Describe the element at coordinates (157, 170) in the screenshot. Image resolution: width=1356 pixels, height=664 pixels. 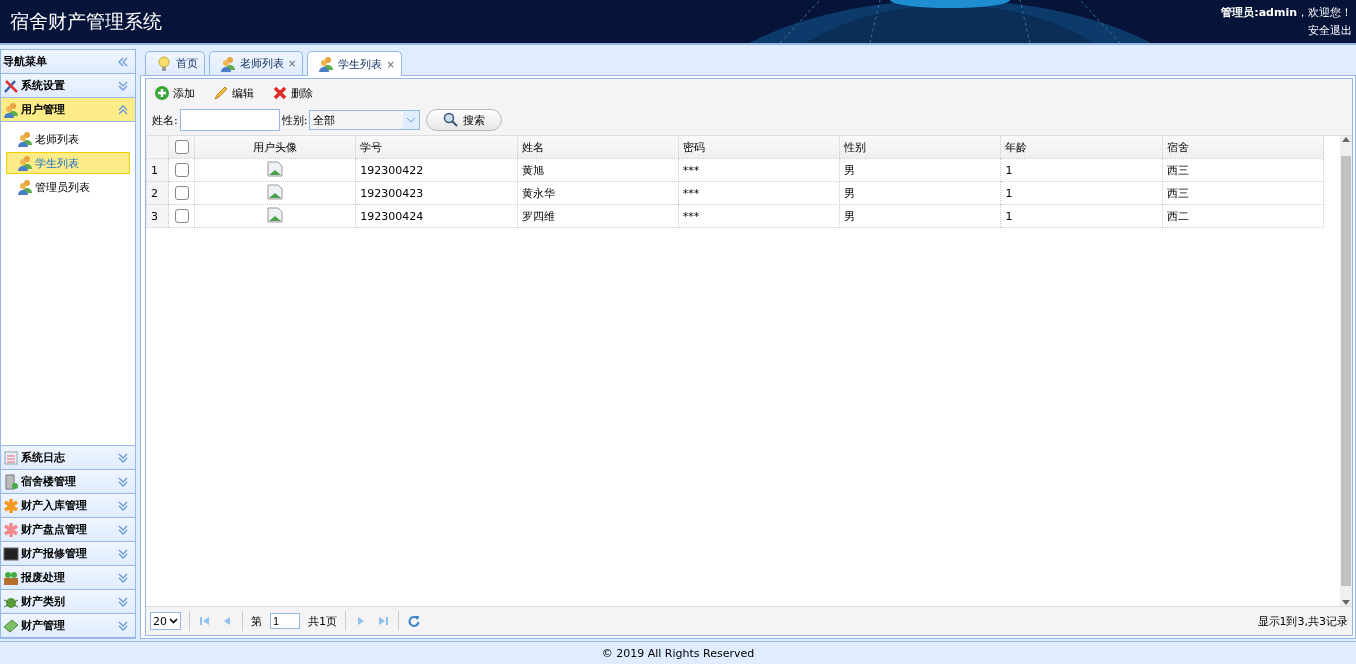
I see `row-number: 1` at that location.